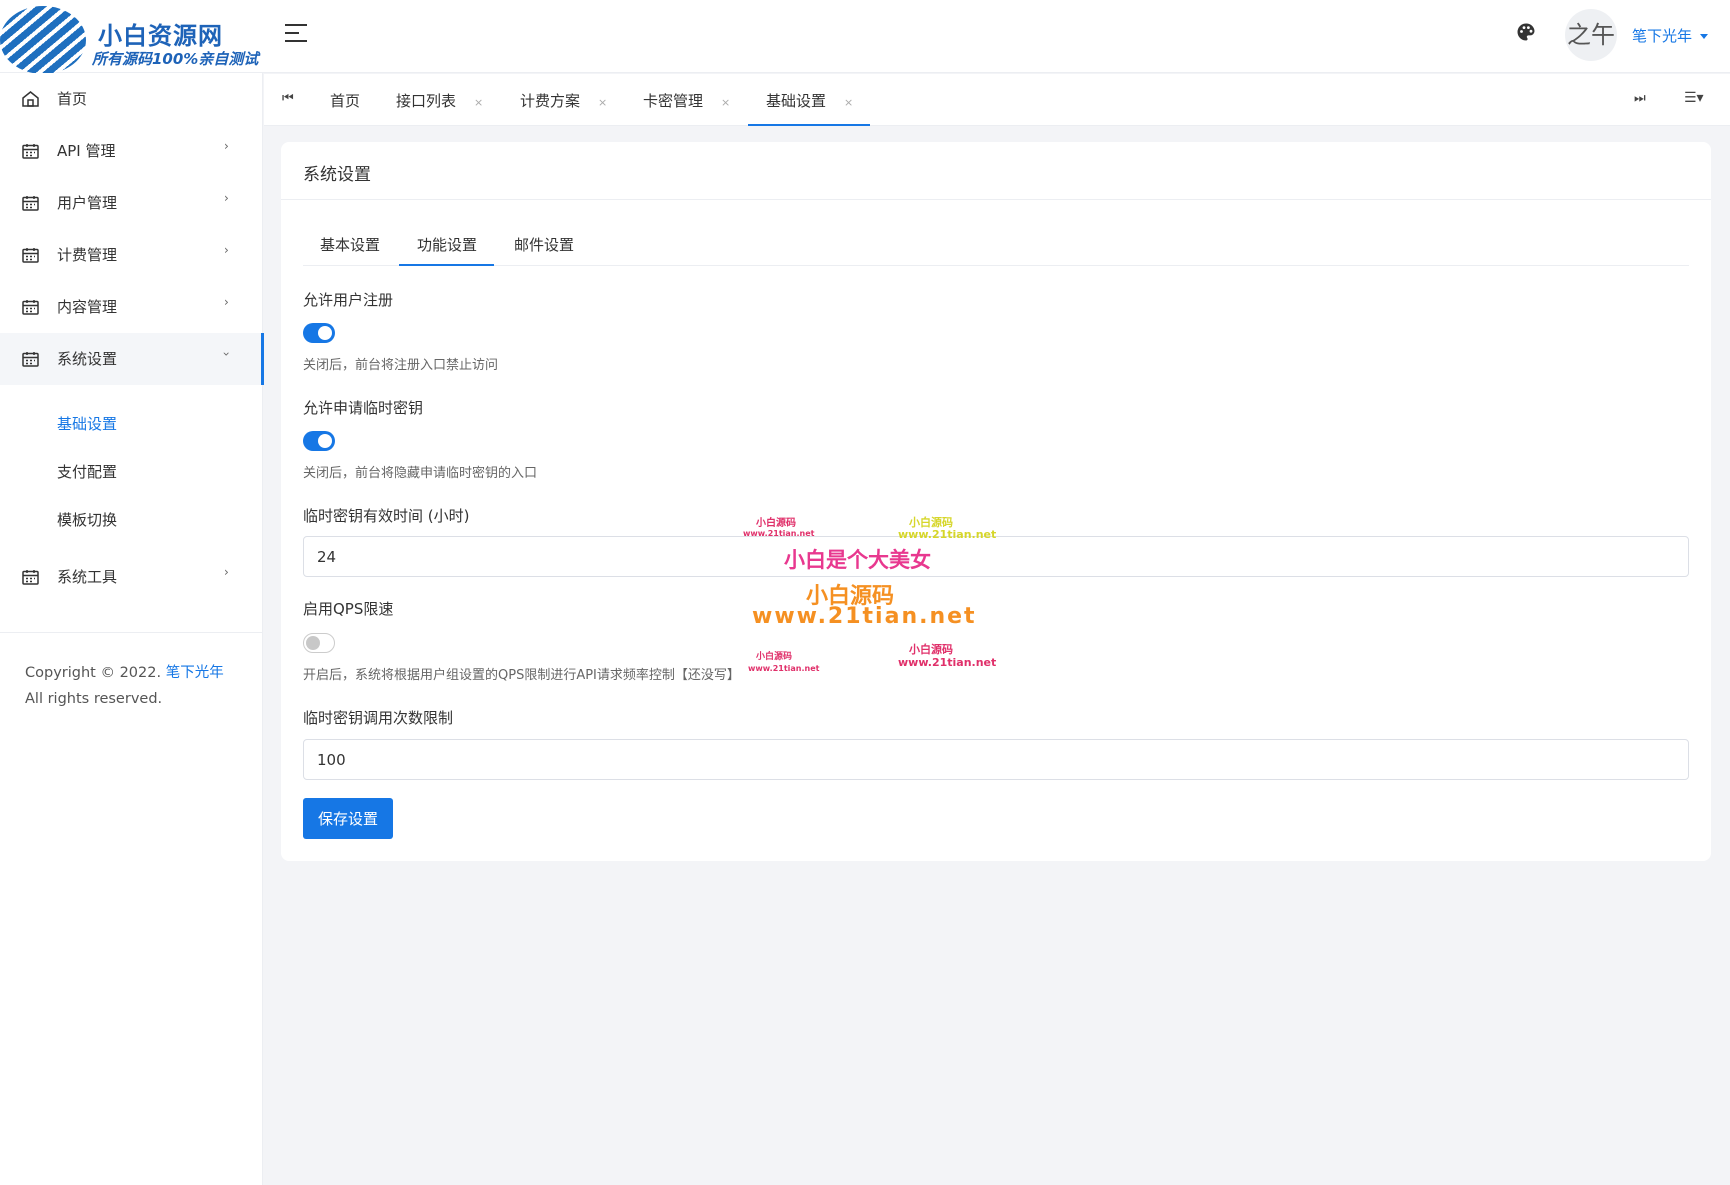 Image resolution: width=1730 pixels, height=1185 pixels. Describe the element at coordinates (521, 675) in the screenshot. I see `qps-limit-help: 开启后，系统将根据用户组设置的QPS限制进行API请求频率控制【还没写】` at that location.